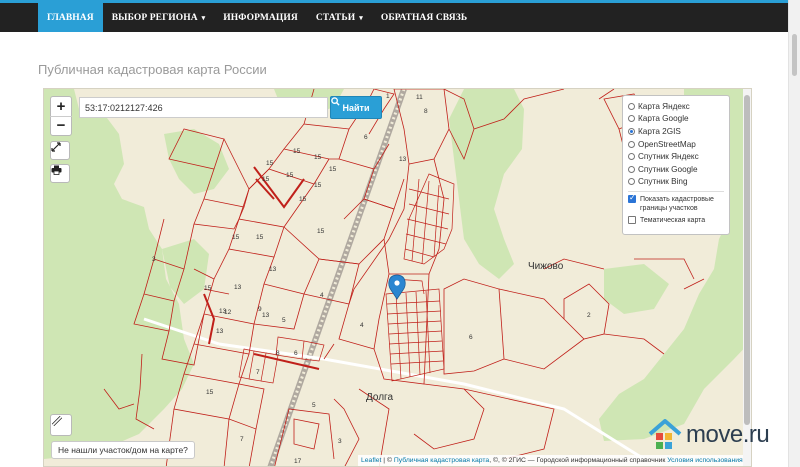 The image size is (800, 467). Describe the element at coordinates (335, 101) in the screenshot. I see `search-icon` at that location.